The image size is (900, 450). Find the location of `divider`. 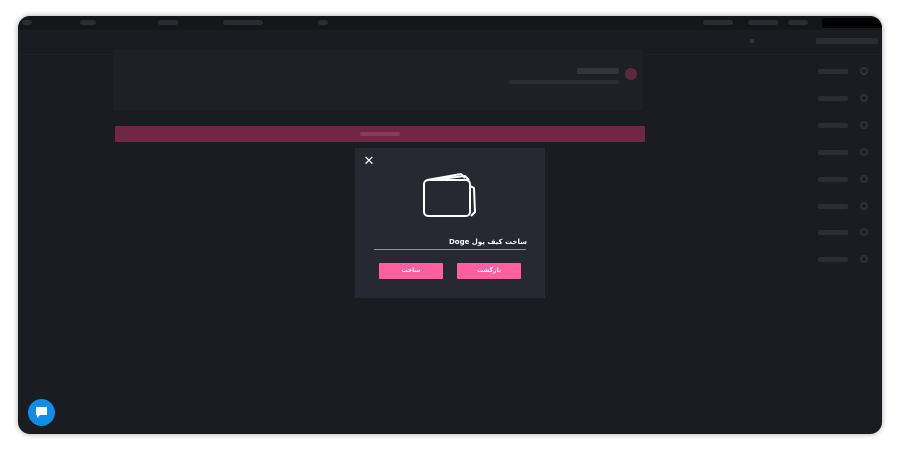

divider is located at coordinates (450, 249).